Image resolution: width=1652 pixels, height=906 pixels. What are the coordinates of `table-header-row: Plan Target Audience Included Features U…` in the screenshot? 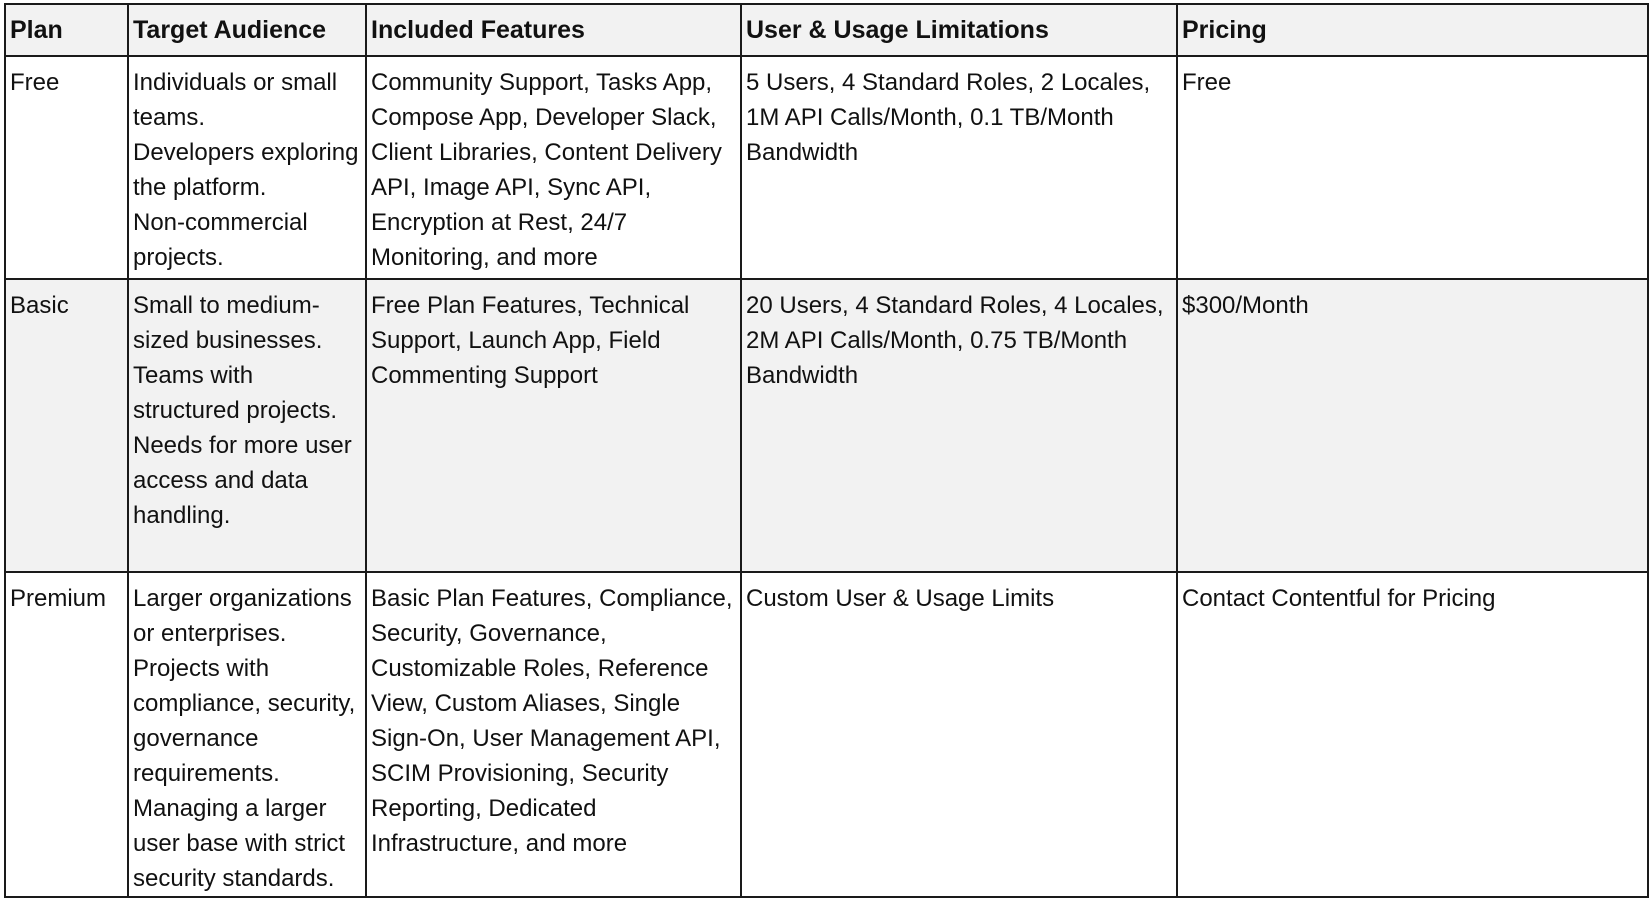 It's located at (826, 30).